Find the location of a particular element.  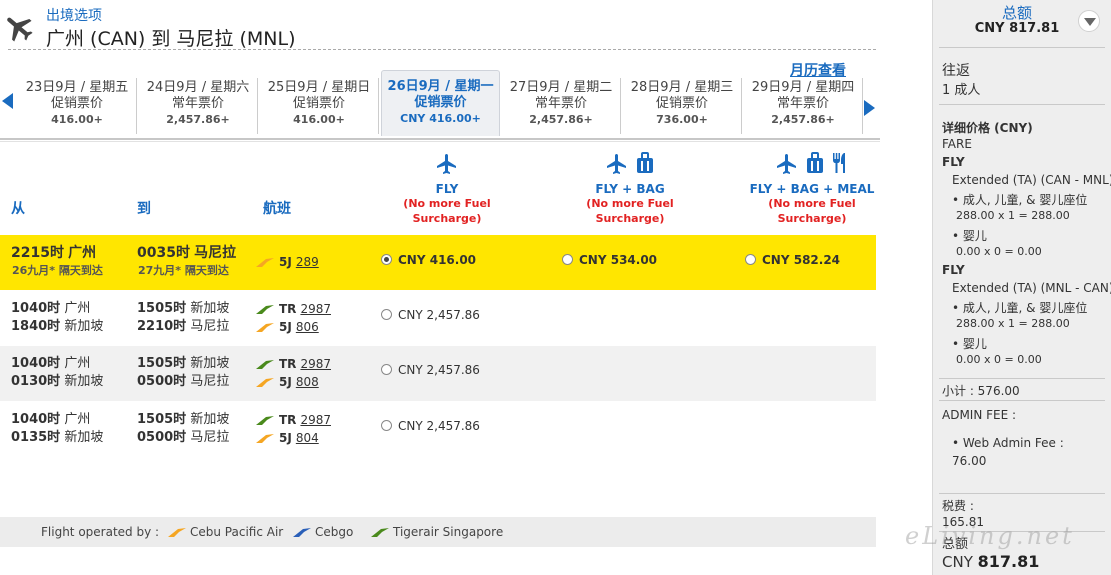

date-option-2: 24日9月 / 星期六 常年票价 2,457.86+ is located at coordinates (198, 106).